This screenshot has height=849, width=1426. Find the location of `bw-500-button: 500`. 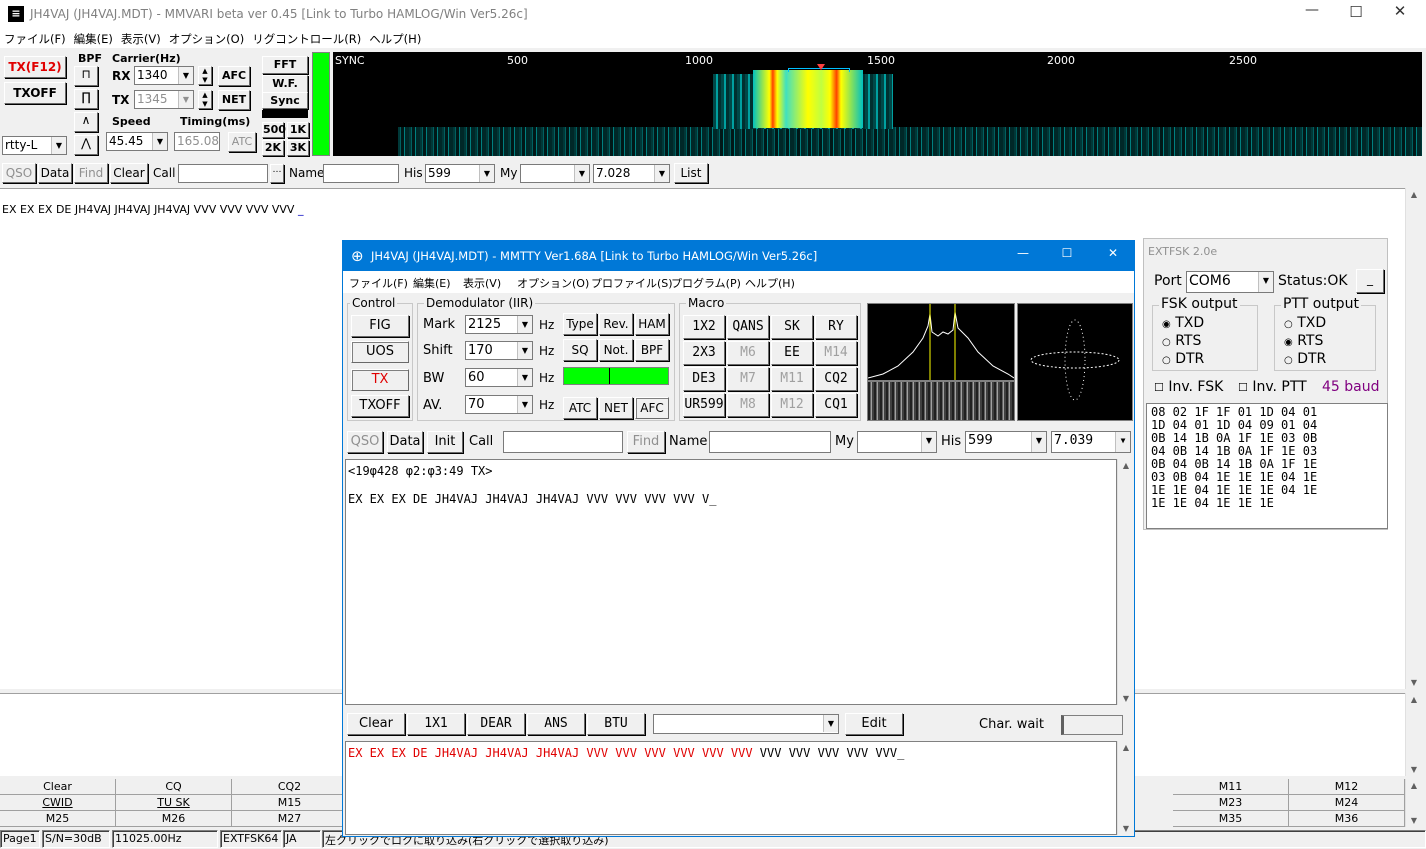

bw-500-button: 500 is located at coordinates (274, 130).